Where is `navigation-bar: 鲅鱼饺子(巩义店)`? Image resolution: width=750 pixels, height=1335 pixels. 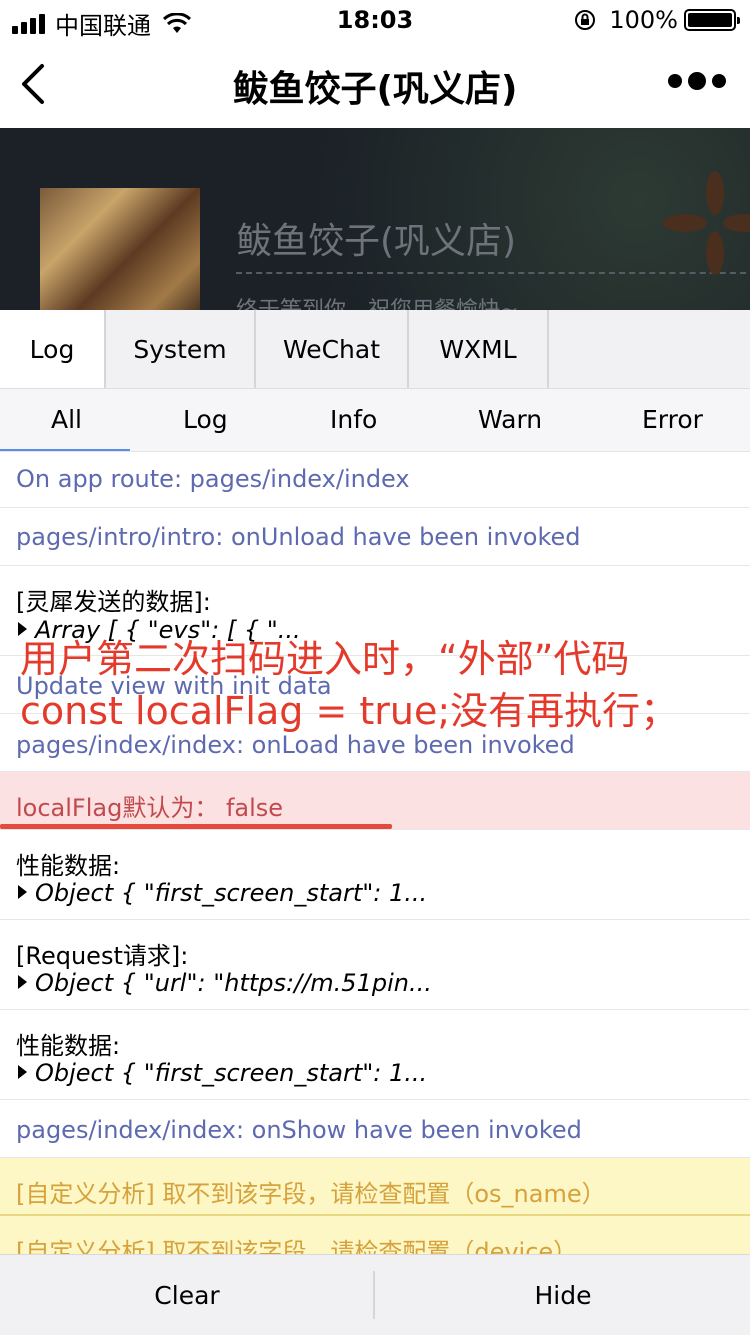 navigation-bar: 鲅鱼饺子(巩义店) is located at coordinates (375, 84).